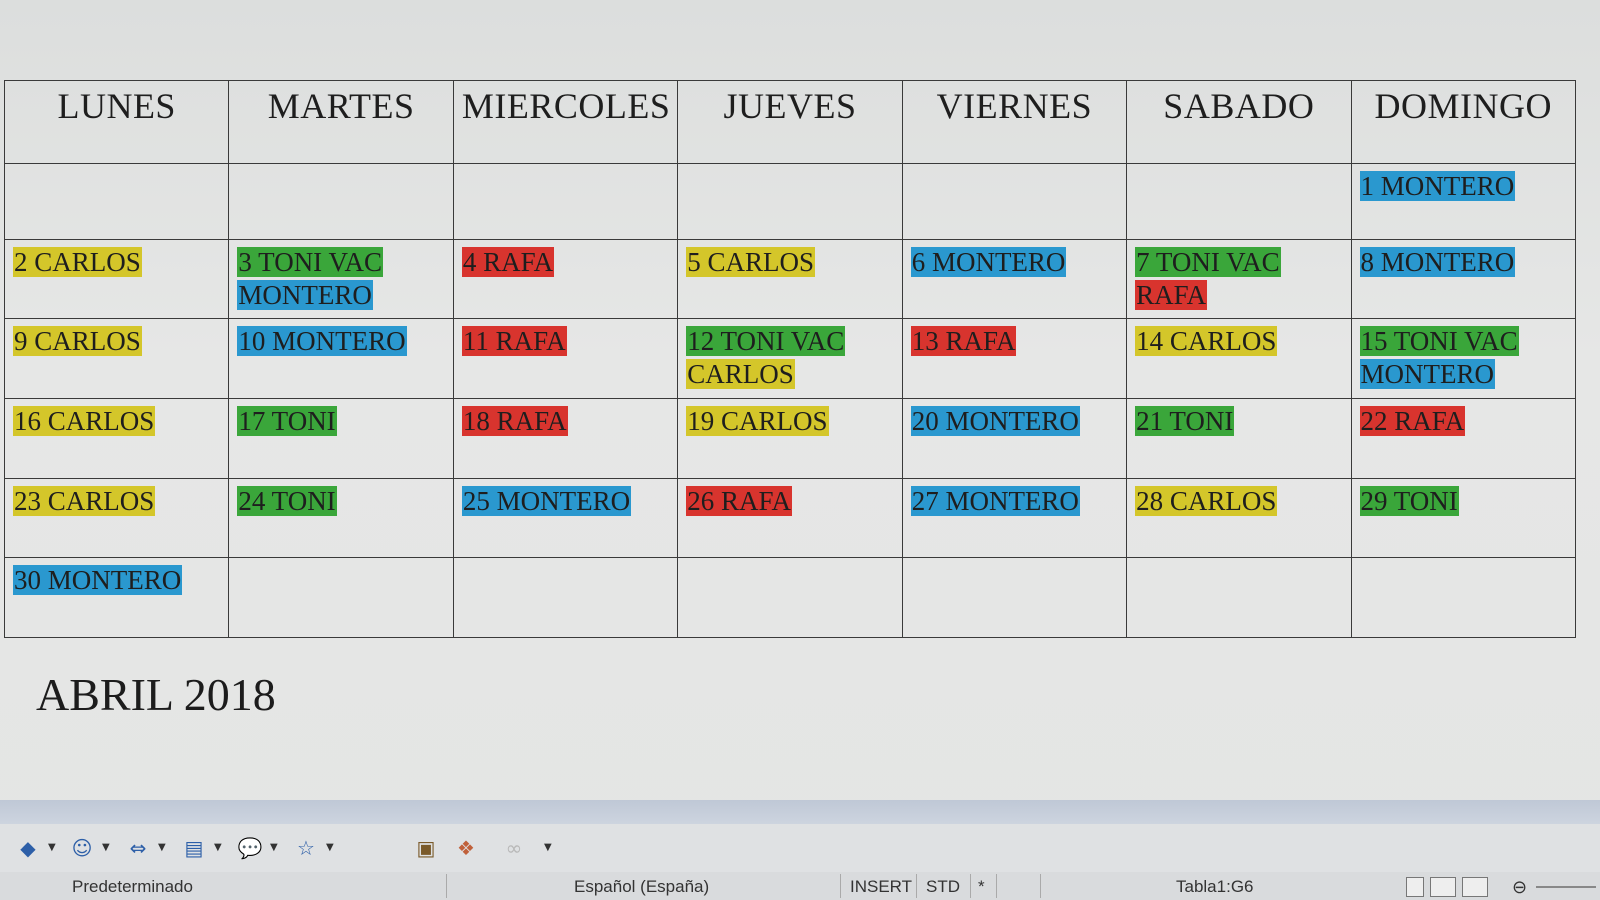  Describe the element at coordinates (1463, 122) in the screenshot. I see `weekday-header: DOMINGO` at that location.